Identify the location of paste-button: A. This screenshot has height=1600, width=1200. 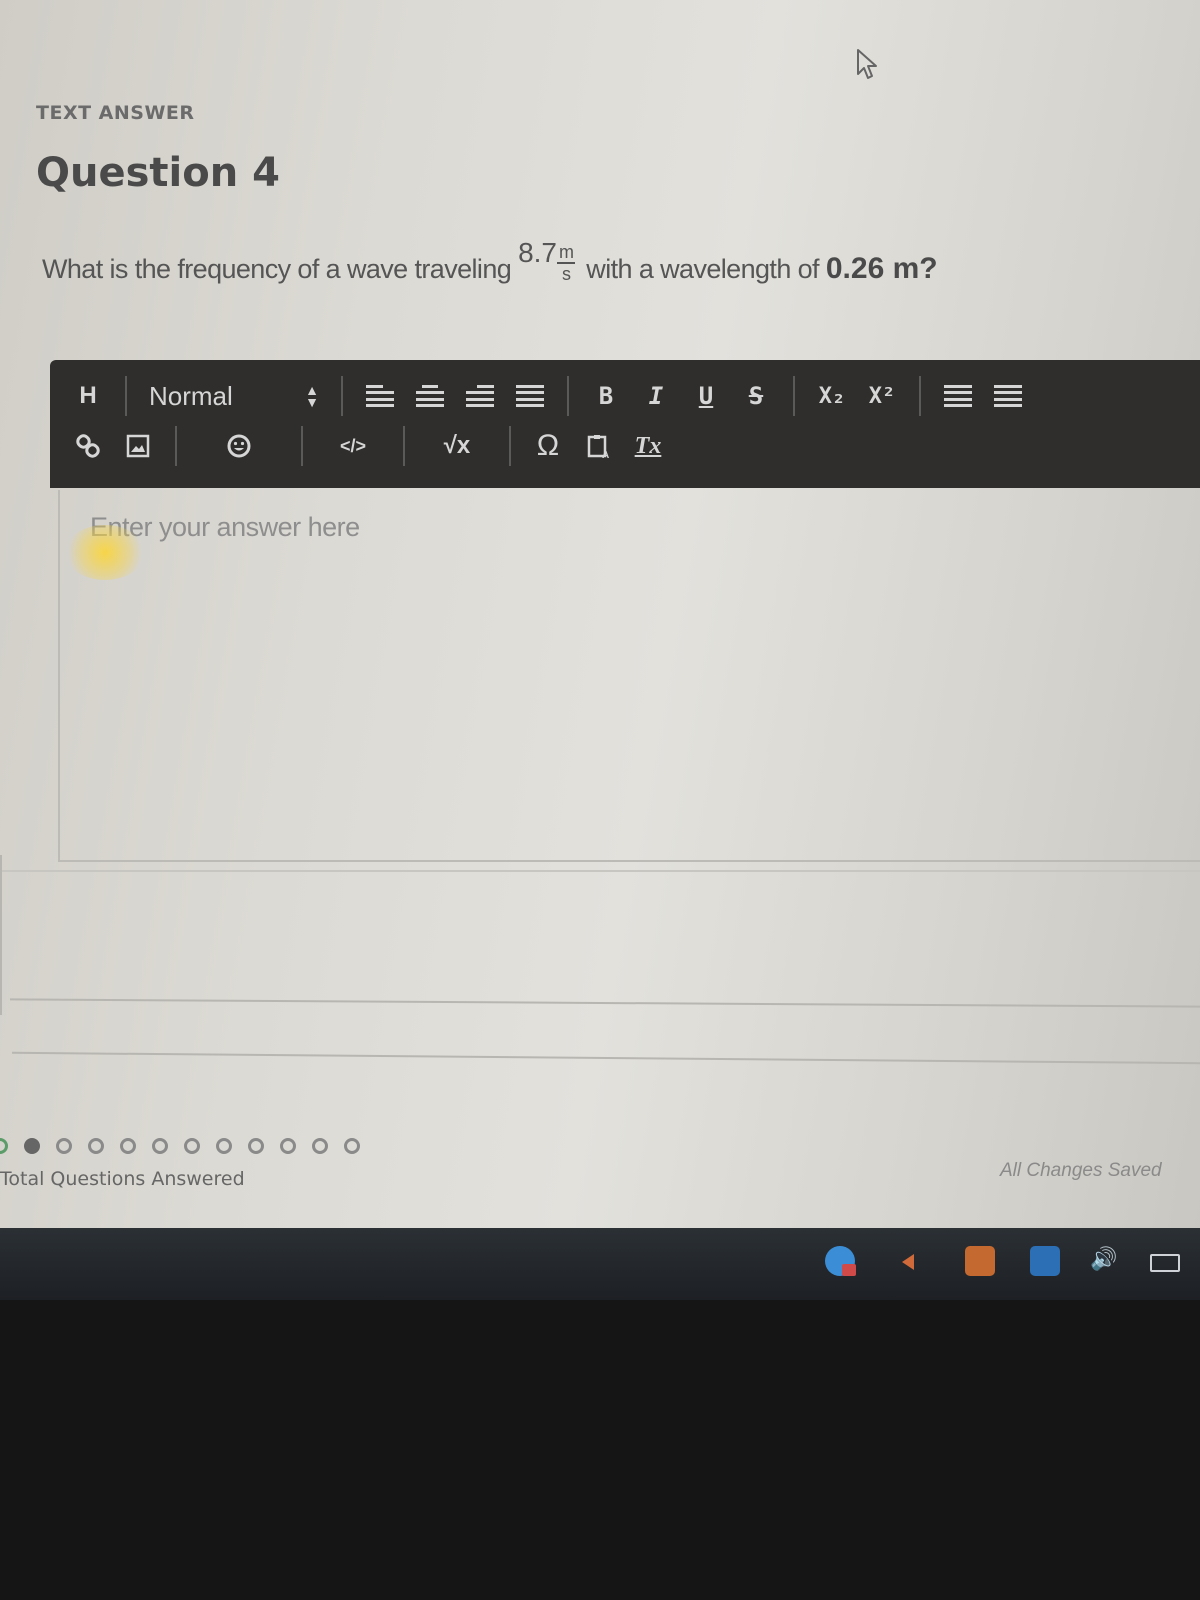
(598, 446).